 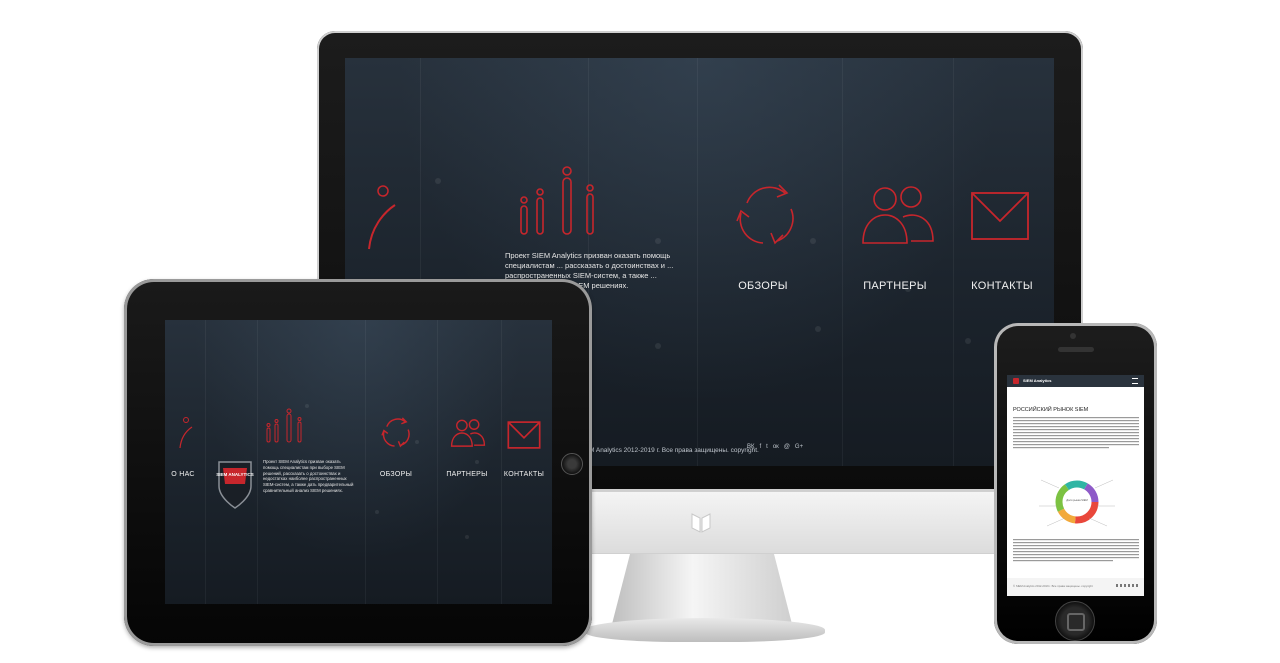 What do you see at coordinates (1075, 381) in the screenshot?
I see `phone-site-header: SIEM Analytics` at bounding box center [1075, 381].